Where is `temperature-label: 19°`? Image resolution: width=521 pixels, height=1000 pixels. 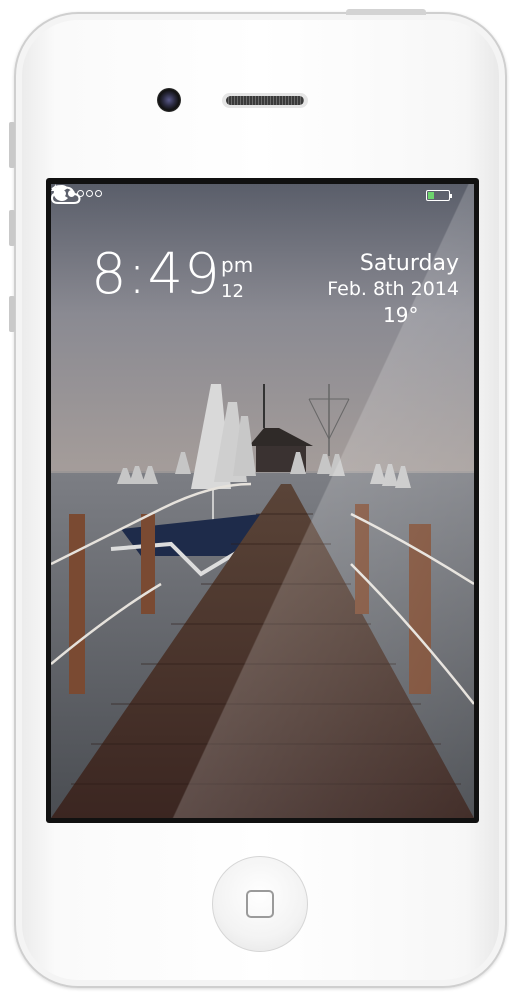
temperature-label: 19° is located at coordinates (401, 315).